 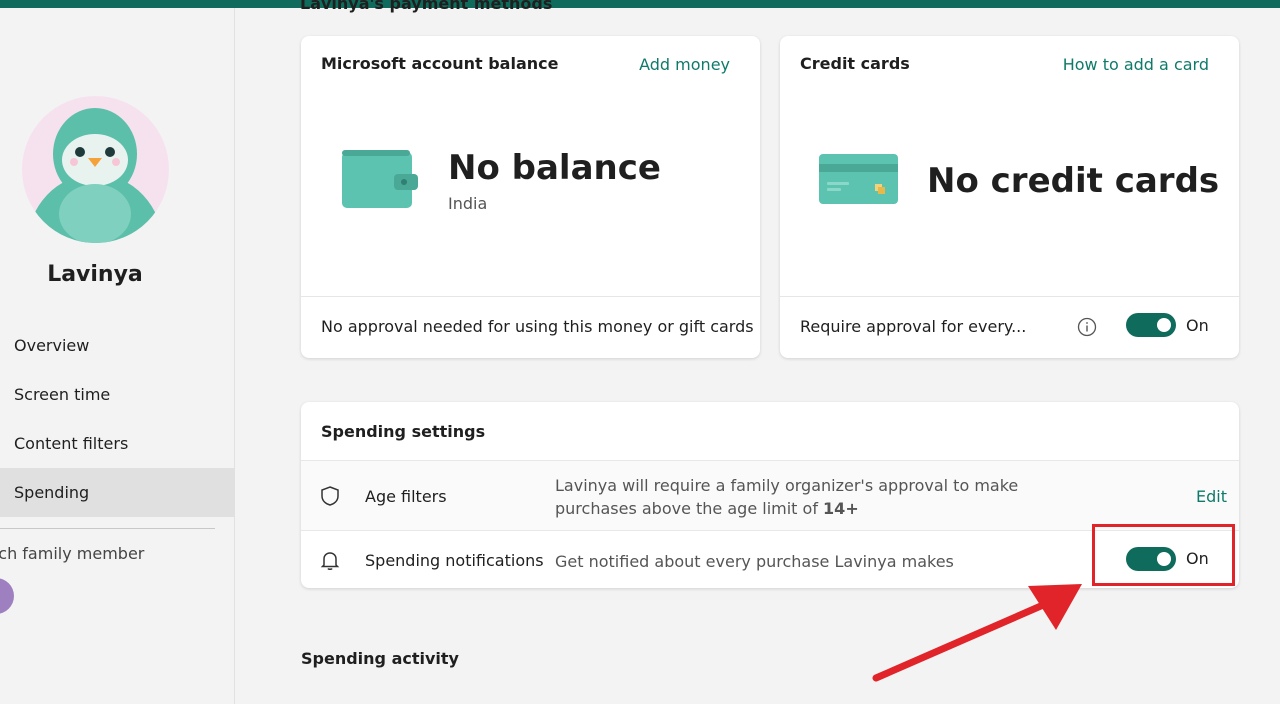 What do you see at coordinates (977, 633) in the screenshot?
I see `annotation-arrow-icon` at bounding box center [977, 633].